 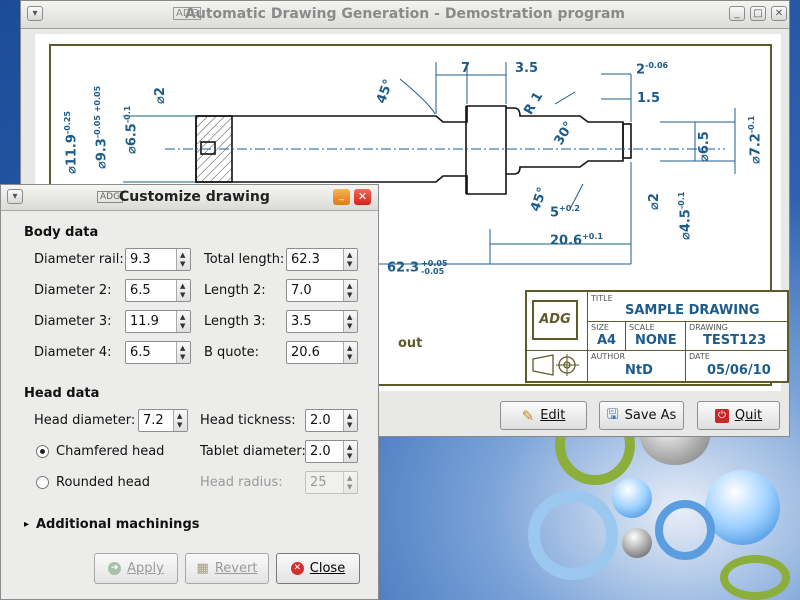 What do you see at coordinates (305, 352) in the screenshot?
I see `b-quote-value: 20.6` at bounding box center [305, 352].